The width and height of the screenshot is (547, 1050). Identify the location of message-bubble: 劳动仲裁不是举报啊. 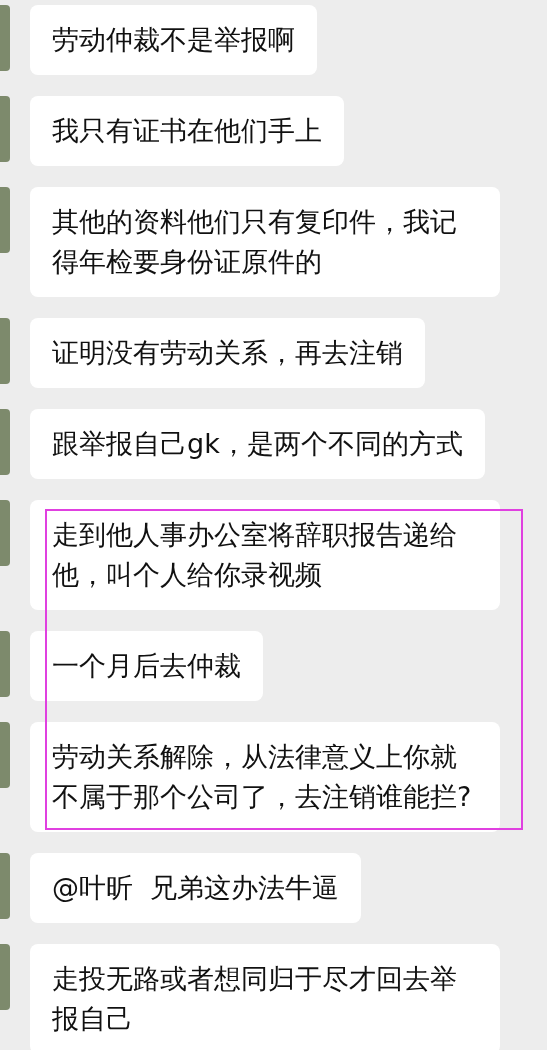
(173, 40).